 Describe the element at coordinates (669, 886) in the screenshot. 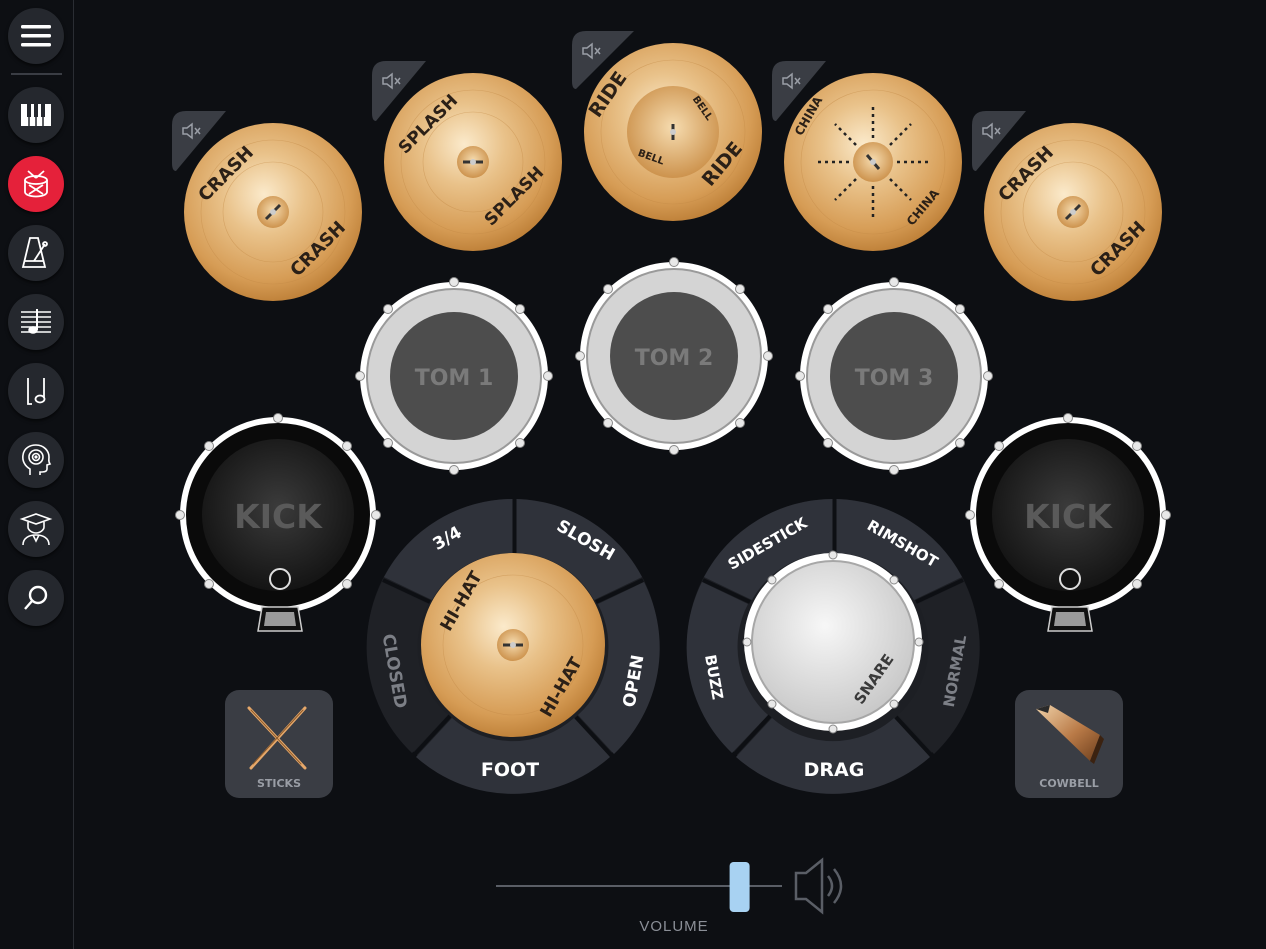

I see `volume-control` at that location.